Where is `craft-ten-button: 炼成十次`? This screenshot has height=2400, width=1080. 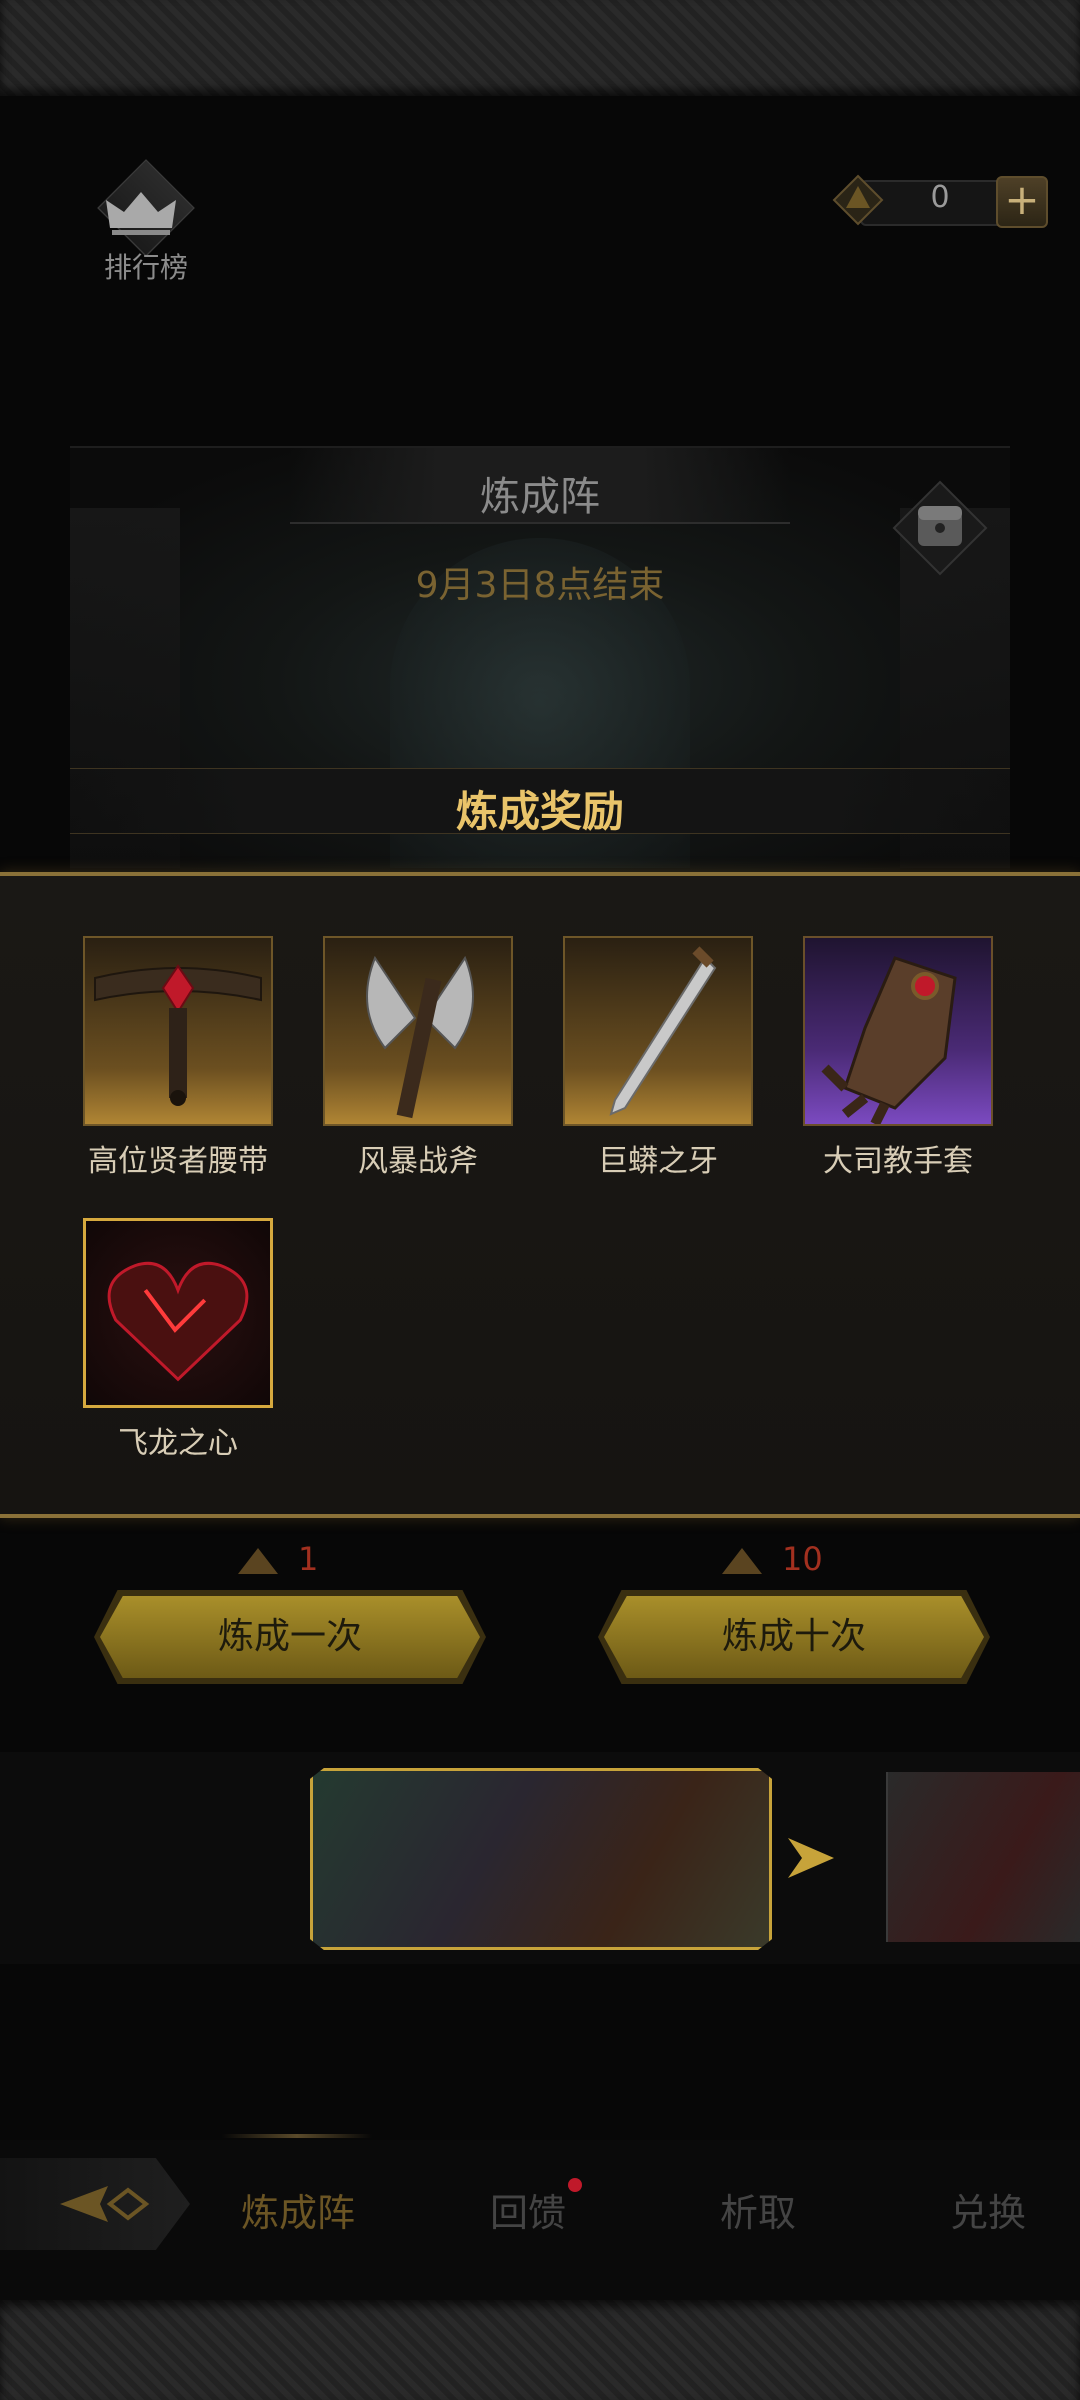
craft-ten-button: 炼成十次 is located at coordinates (794, 1637).